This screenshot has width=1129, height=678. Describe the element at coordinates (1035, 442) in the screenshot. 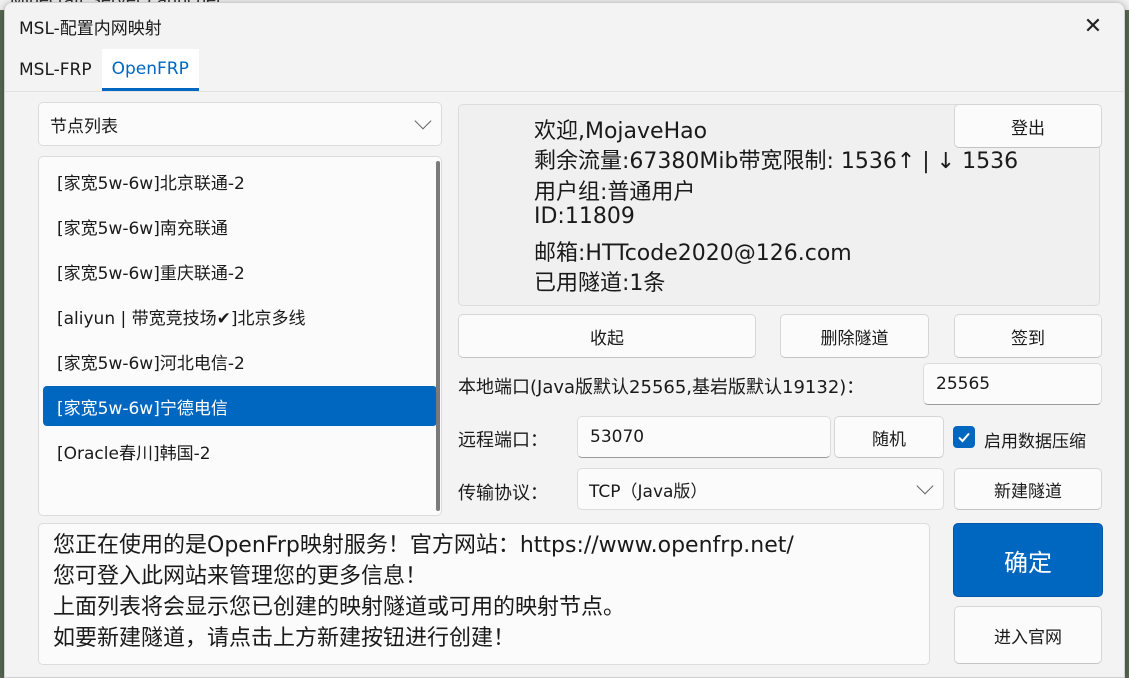

I see `compression-label: 启用数据压缩` at that location.